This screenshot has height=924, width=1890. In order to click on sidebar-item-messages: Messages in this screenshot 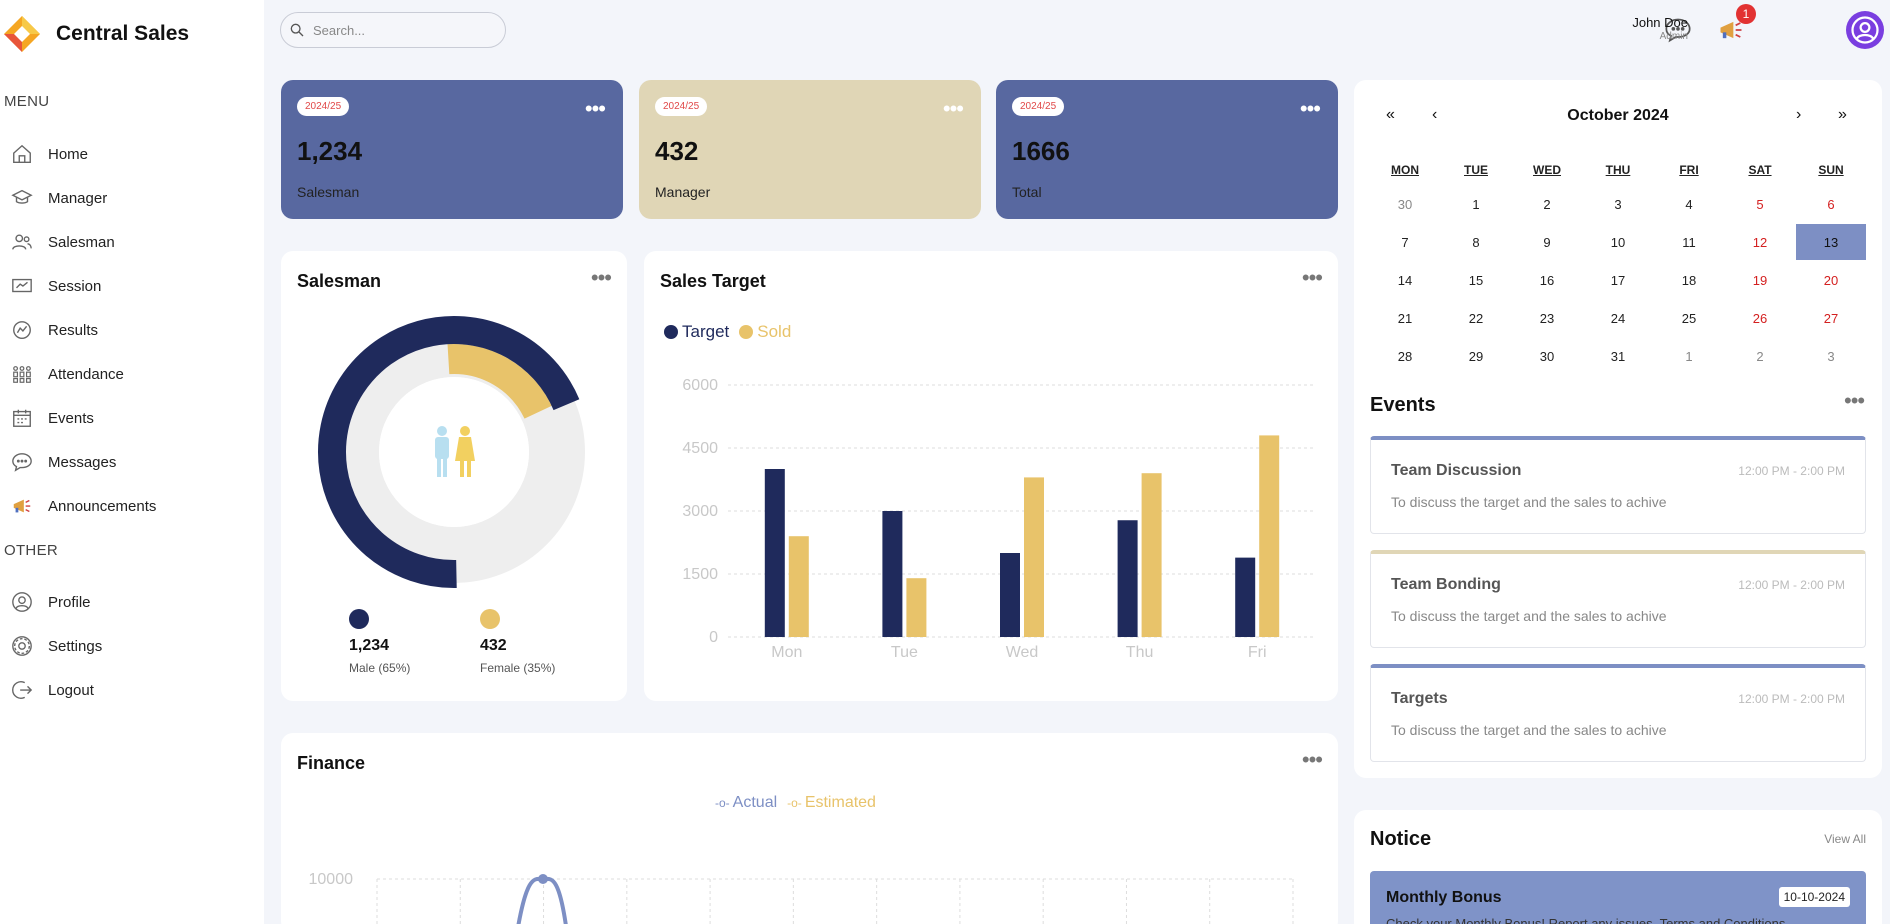, I will do `click(130, 462)`.